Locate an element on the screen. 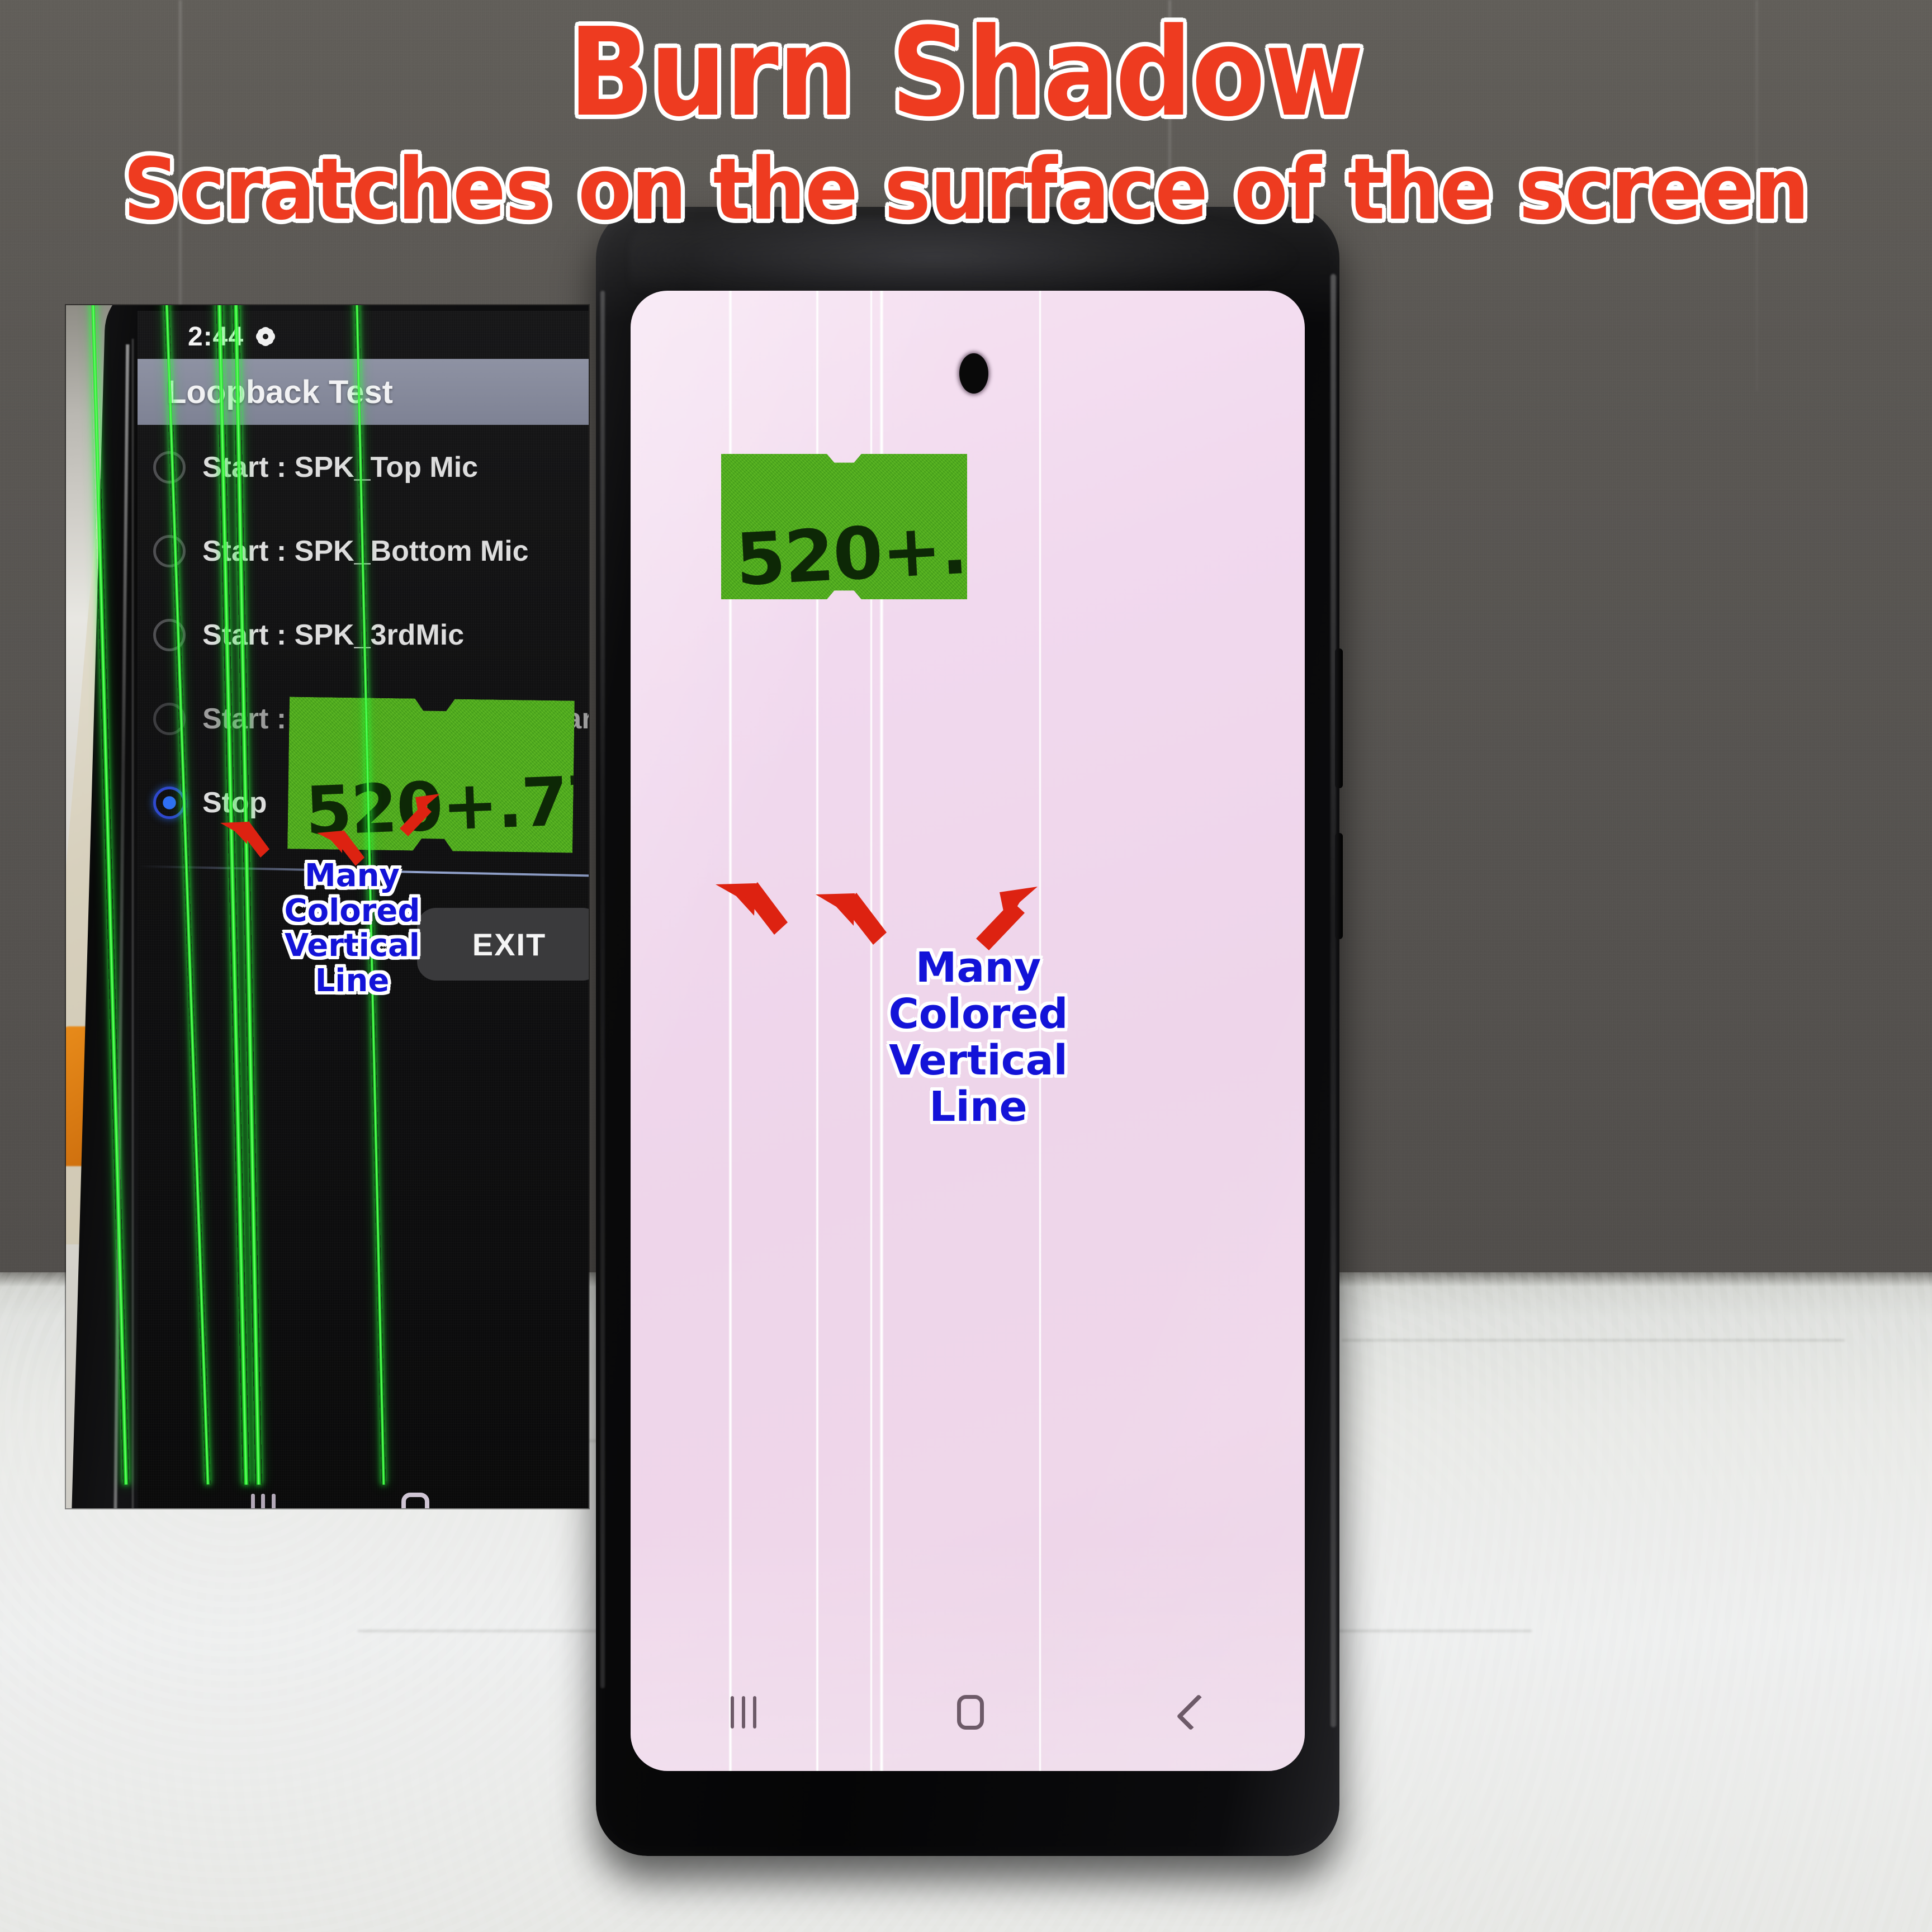  exit-button-label: EXIT is located at coordinates (510, 944).